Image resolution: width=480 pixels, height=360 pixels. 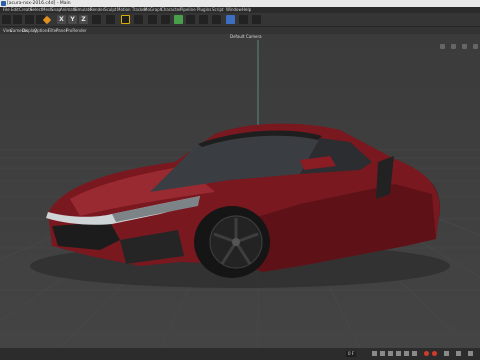 What do you see at coordinates (414, 353) in the screenshot?
I see `goto-end-icon` at bounding box center [414, 353].